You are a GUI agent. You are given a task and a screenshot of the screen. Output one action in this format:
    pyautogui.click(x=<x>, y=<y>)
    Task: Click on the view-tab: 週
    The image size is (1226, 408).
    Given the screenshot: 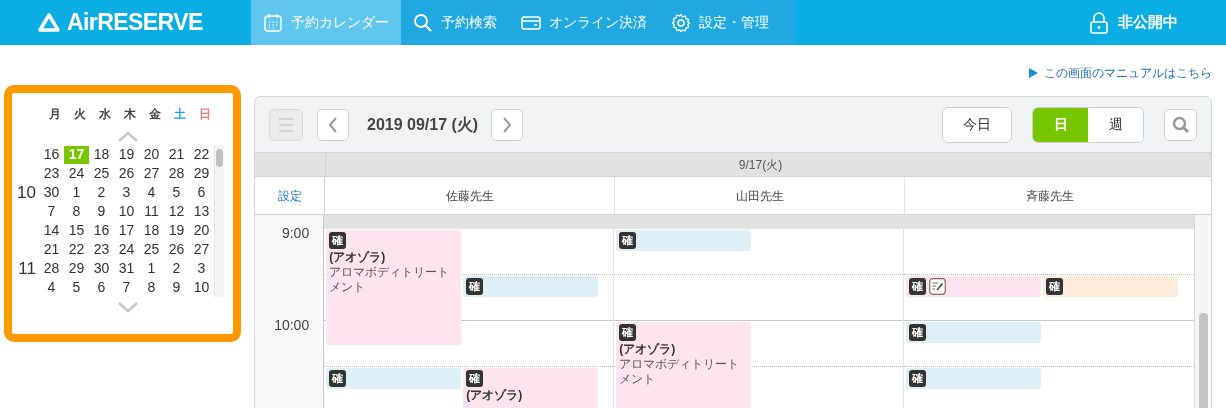 What is the action you would take?
    pyautogui.click(x=1115, y=124)
    